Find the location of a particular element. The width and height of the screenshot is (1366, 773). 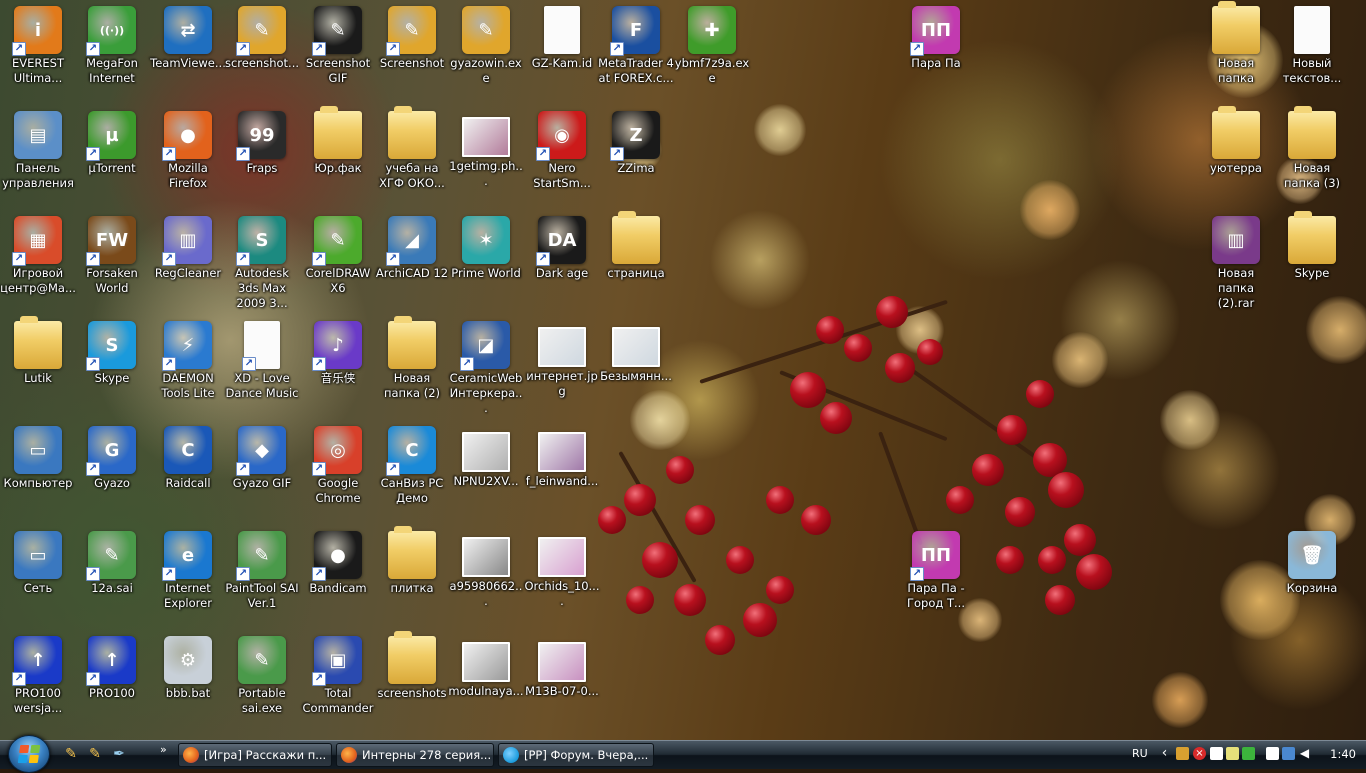

desktop-icon: ПП ↗ Пара Па is located at coordinates (936, 53).